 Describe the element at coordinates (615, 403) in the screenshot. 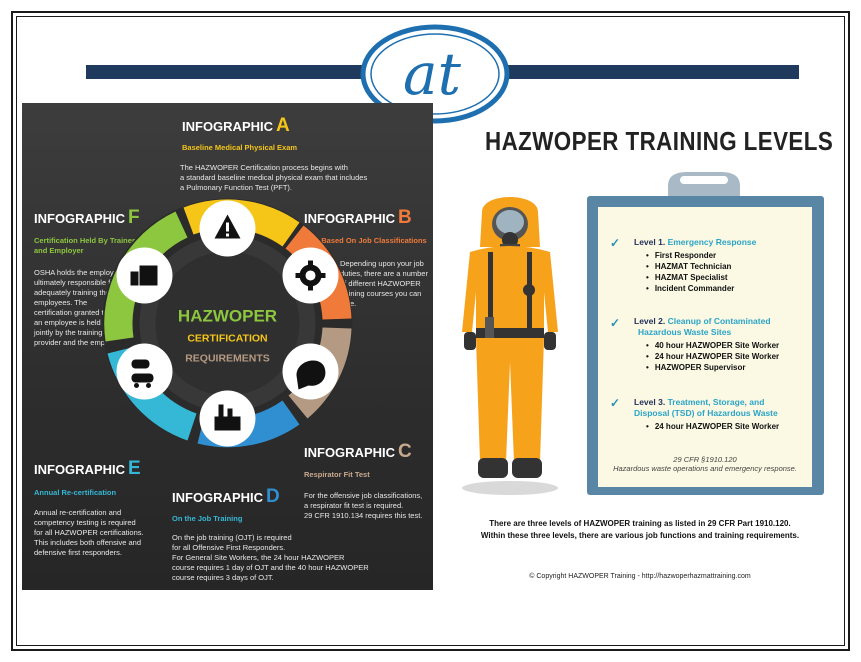

I see `check-icon-level-3: ✓` at that location.